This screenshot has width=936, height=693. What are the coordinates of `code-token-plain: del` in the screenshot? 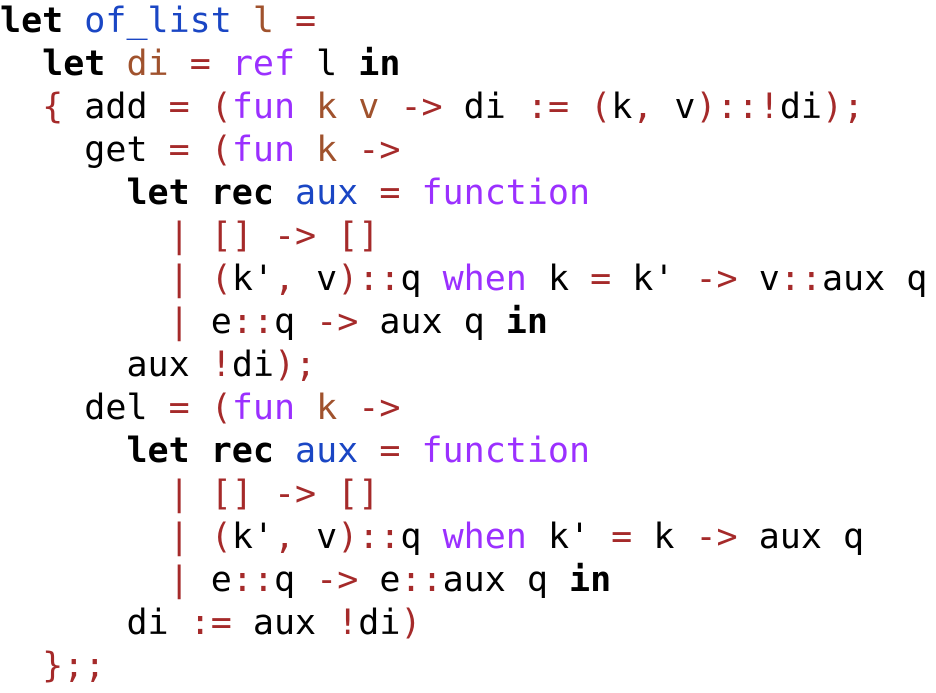 It's located at (126, 408).